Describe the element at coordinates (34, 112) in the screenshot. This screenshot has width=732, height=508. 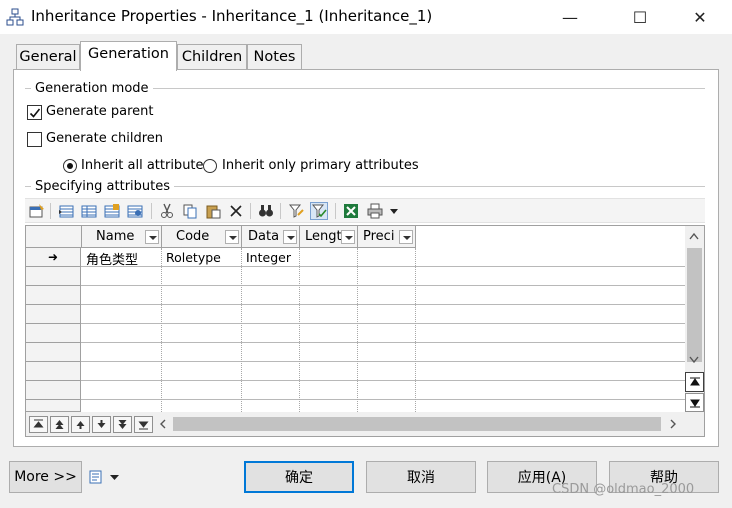
I see `generate-parent-checkbox` at that location.